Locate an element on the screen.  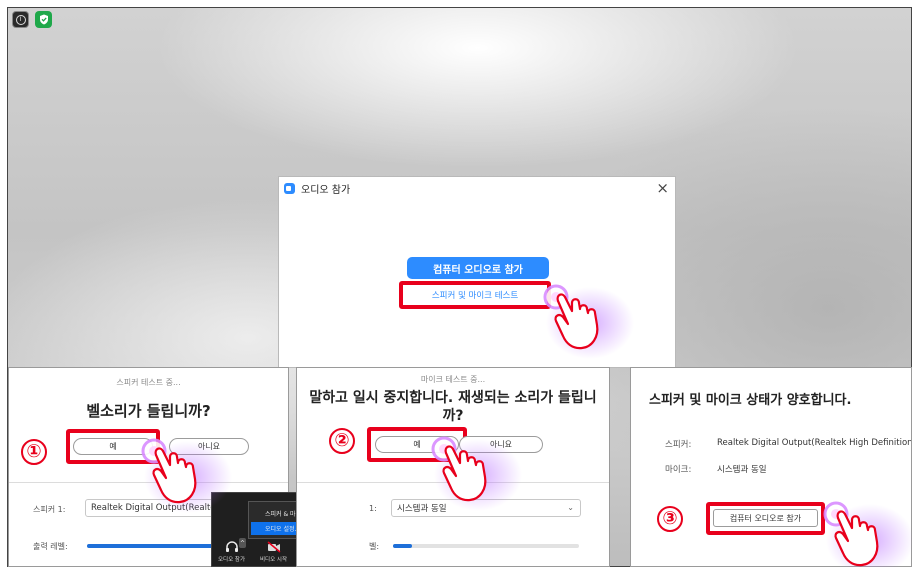
shield-icon is located at coordinates (43, 19).